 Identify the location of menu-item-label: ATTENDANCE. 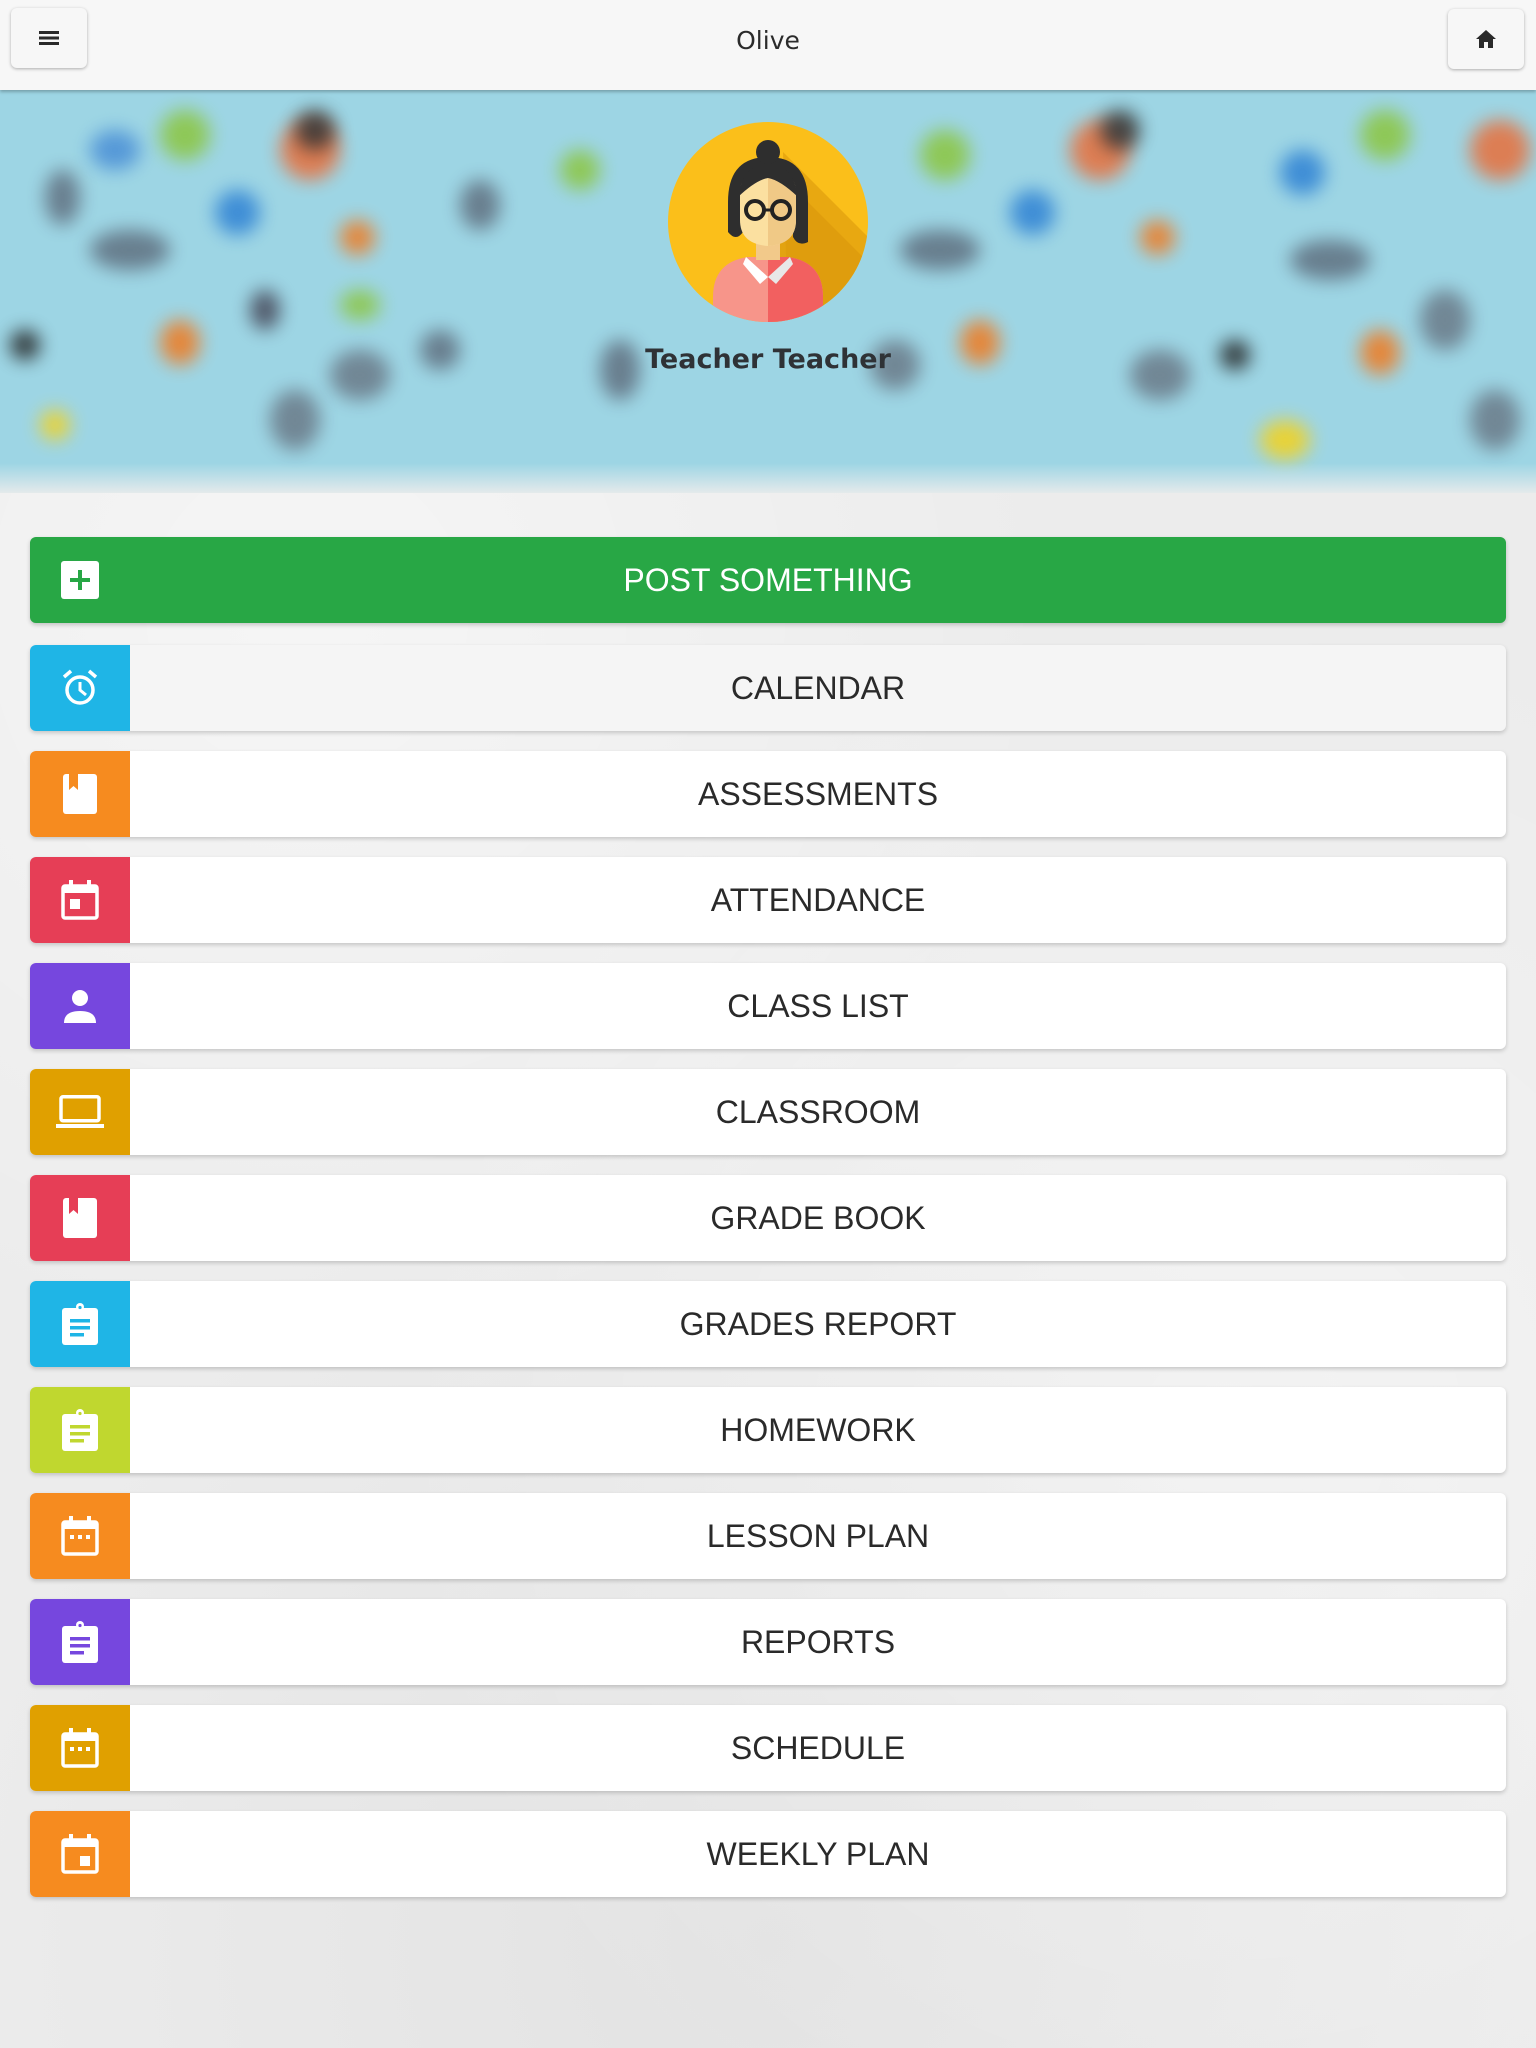
(818, 900).